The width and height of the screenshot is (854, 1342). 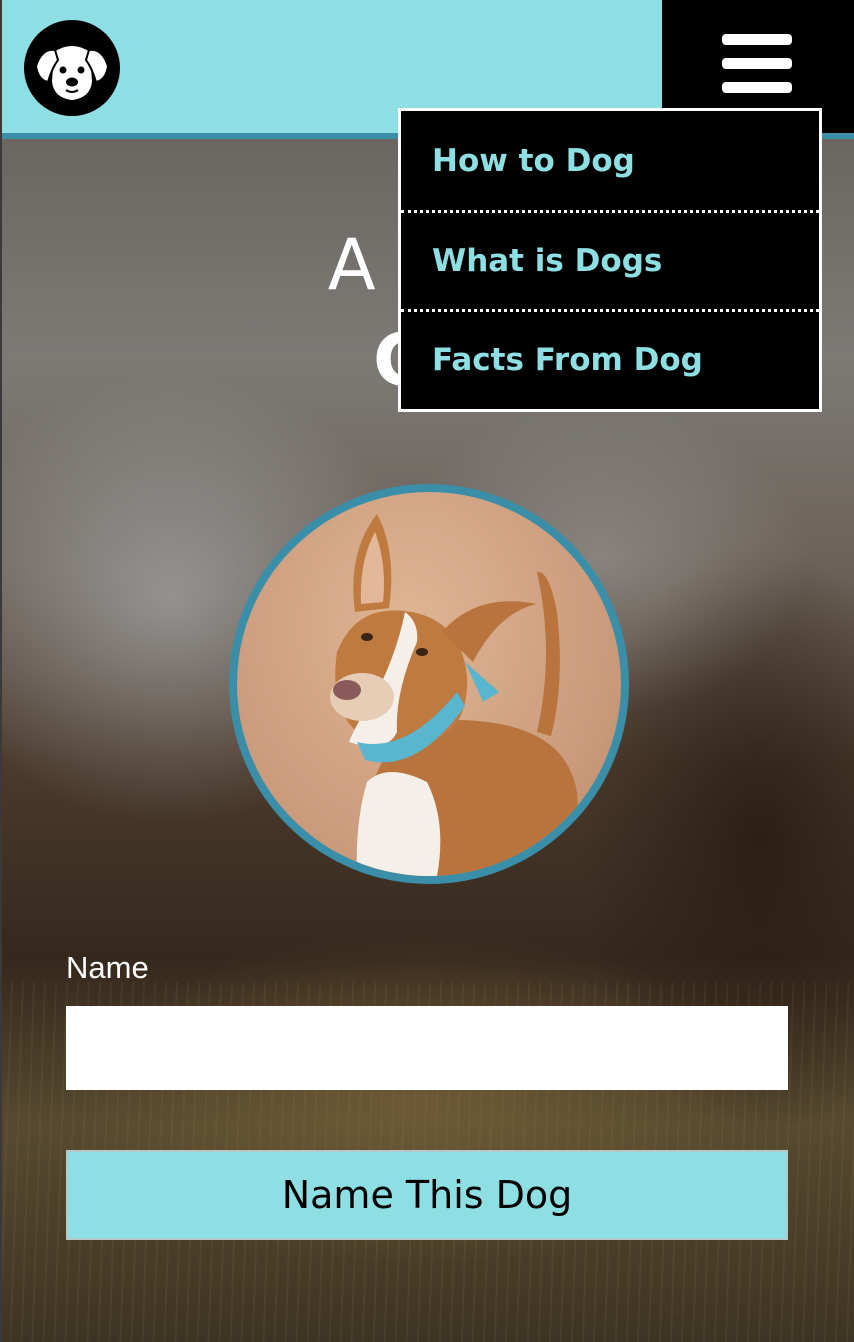 What do you see at coordinates (610, 160) in the screenshot?
I see `nav-item-how-to-dog: How to Dog` at bounding box center [610, 160].